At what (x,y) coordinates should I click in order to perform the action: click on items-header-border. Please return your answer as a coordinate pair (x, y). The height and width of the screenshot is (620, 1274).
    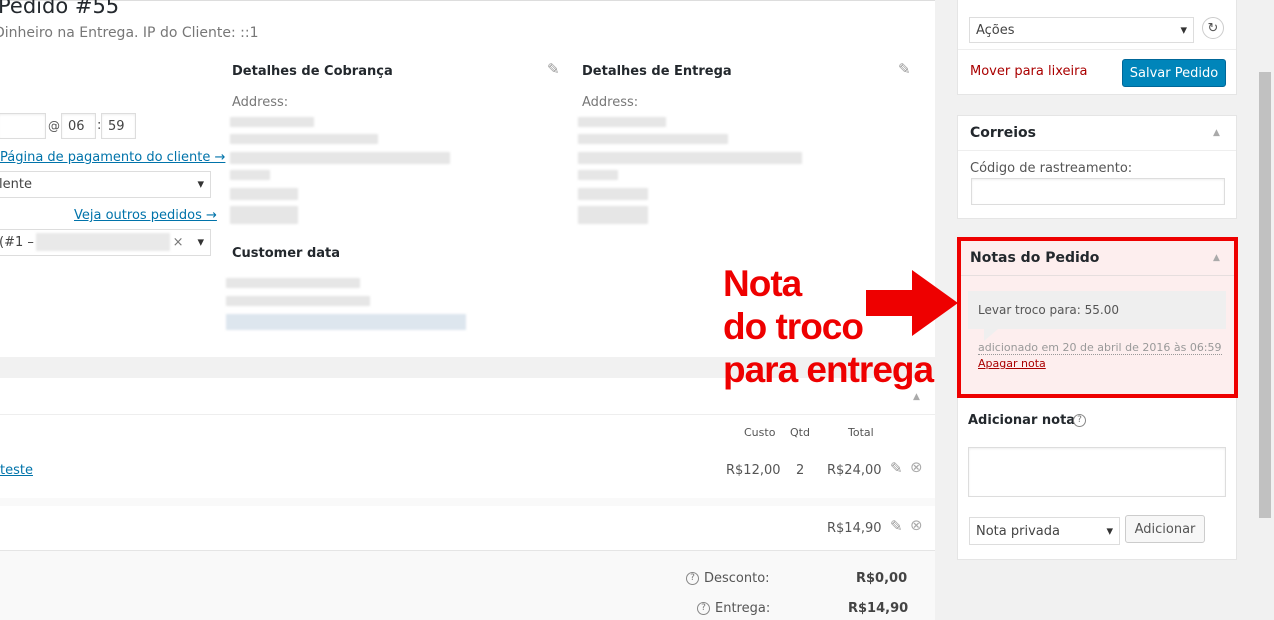
    Looking at the image, I should click on (467, 414).